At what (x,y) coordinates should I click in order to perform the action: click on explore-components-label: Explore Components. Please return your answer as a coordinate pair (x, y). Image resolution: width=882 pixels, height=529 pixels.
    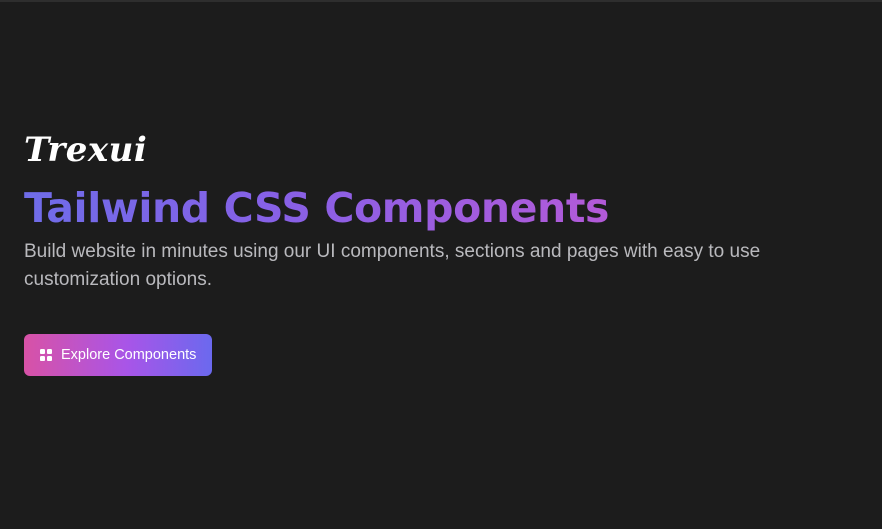
    Looking at the image, I should click on (129, 355).